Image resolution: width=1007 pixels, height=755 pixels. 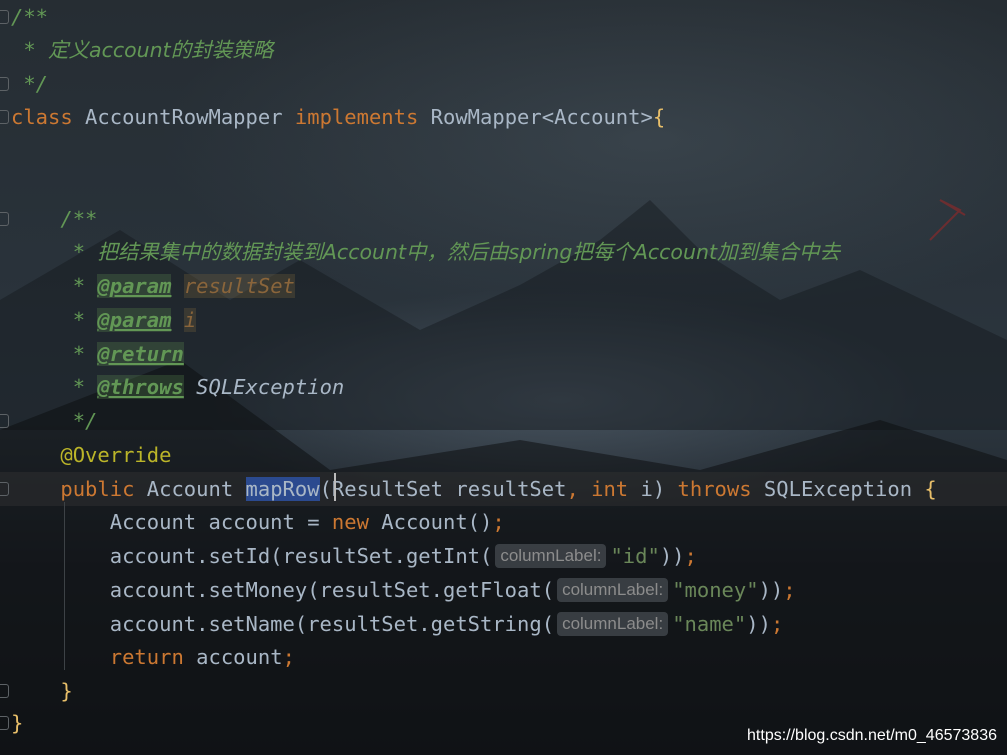 What do you see at coordinates (183, 117) in the screenshot?
I see `code-token: AccountRowMapper` at bounding box center [183, 117].